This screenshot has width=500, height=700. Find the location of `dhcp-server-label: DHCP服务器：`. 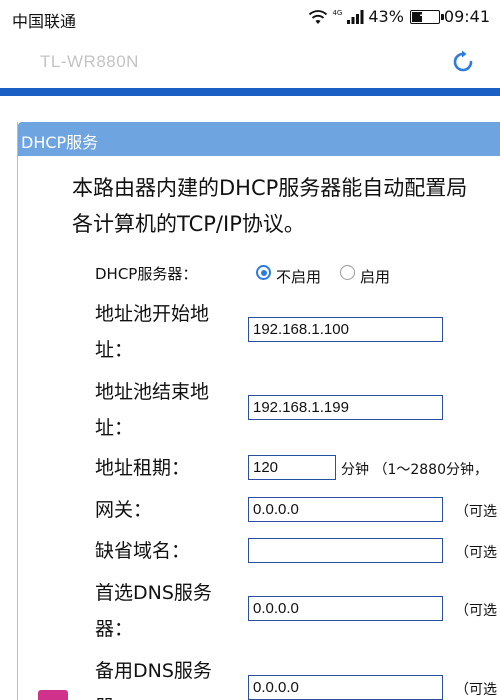

dhcp-server-label: DHCP服务器： is located at coordinates (146, 274).